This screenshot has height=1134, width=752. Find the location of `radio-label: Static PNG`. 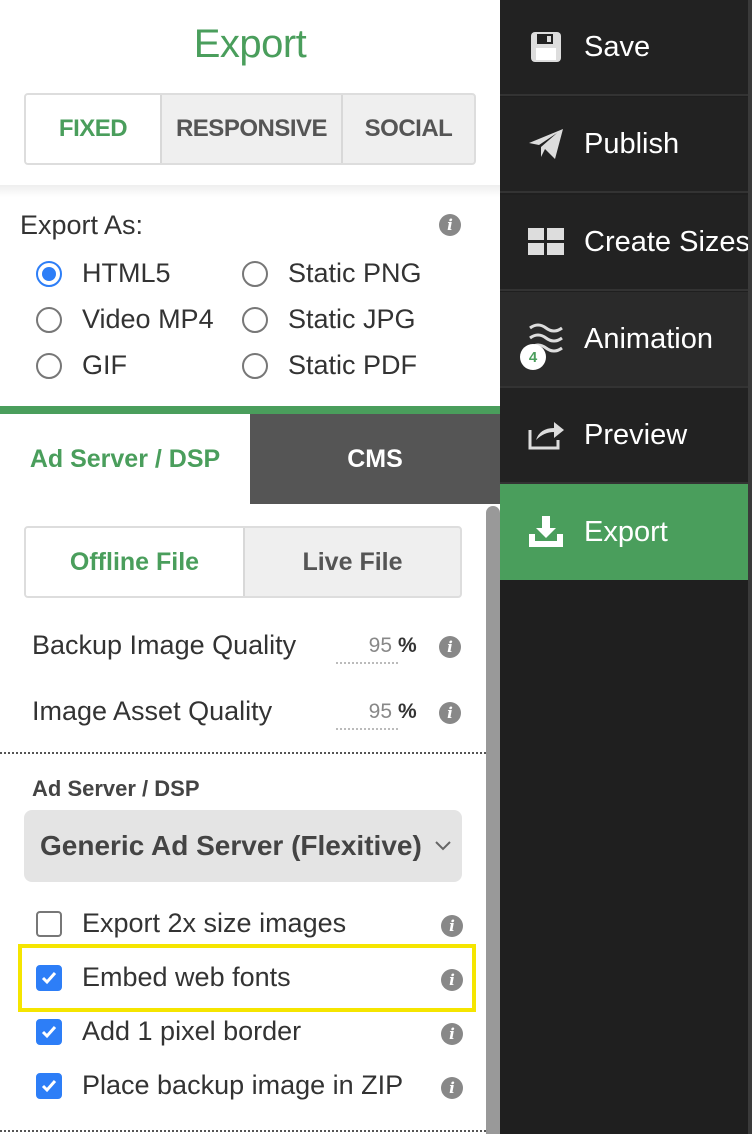

radio-label: Static PNG is located at coordinates (355, 273).